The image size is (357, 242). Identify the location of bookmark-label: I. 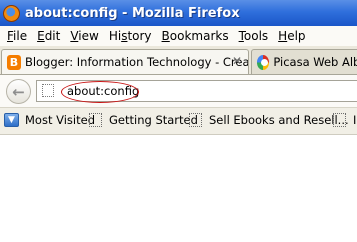
(355, 120).